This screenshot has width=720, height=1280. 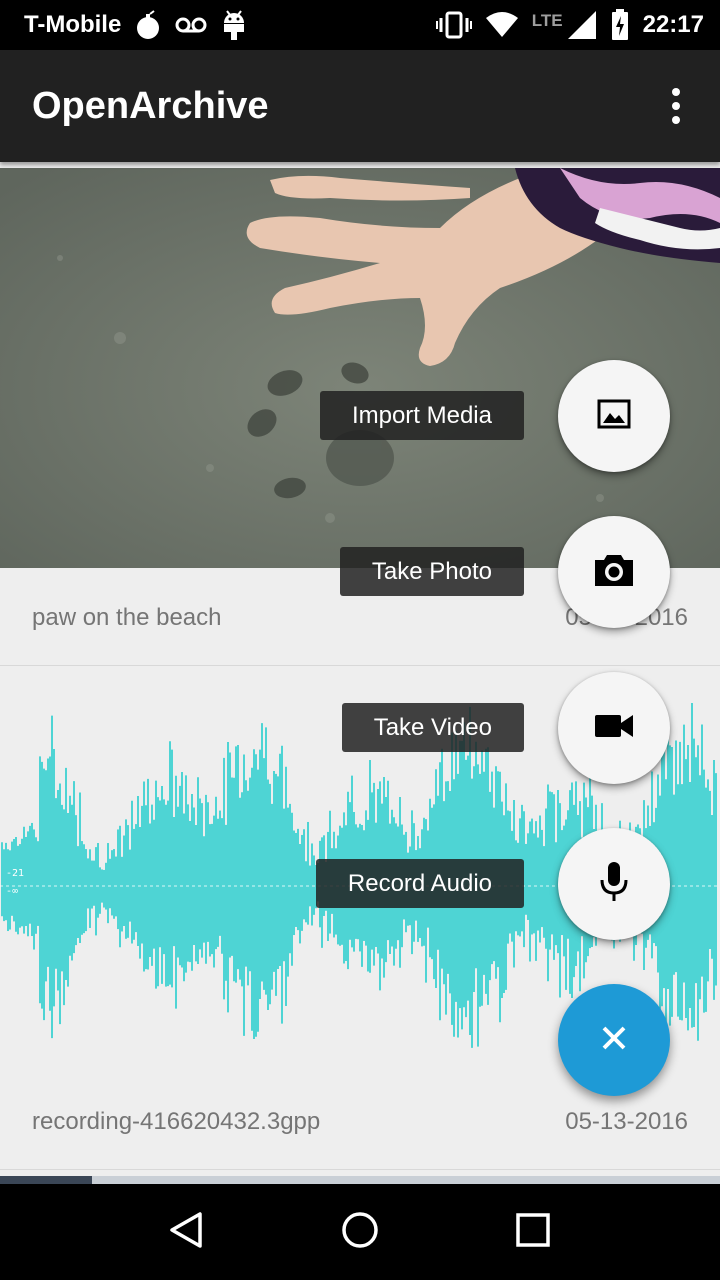 What do you see at coordinates (419, 883) in the screenshot?
I see `record-audio-label: Record Audio` at bounding box center [419, 883].